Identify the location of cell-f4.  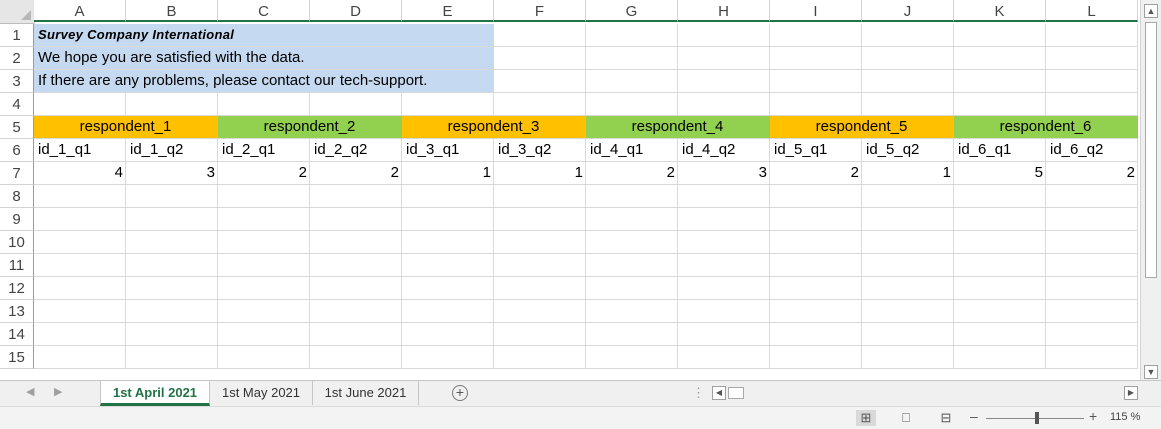
(540, 104).